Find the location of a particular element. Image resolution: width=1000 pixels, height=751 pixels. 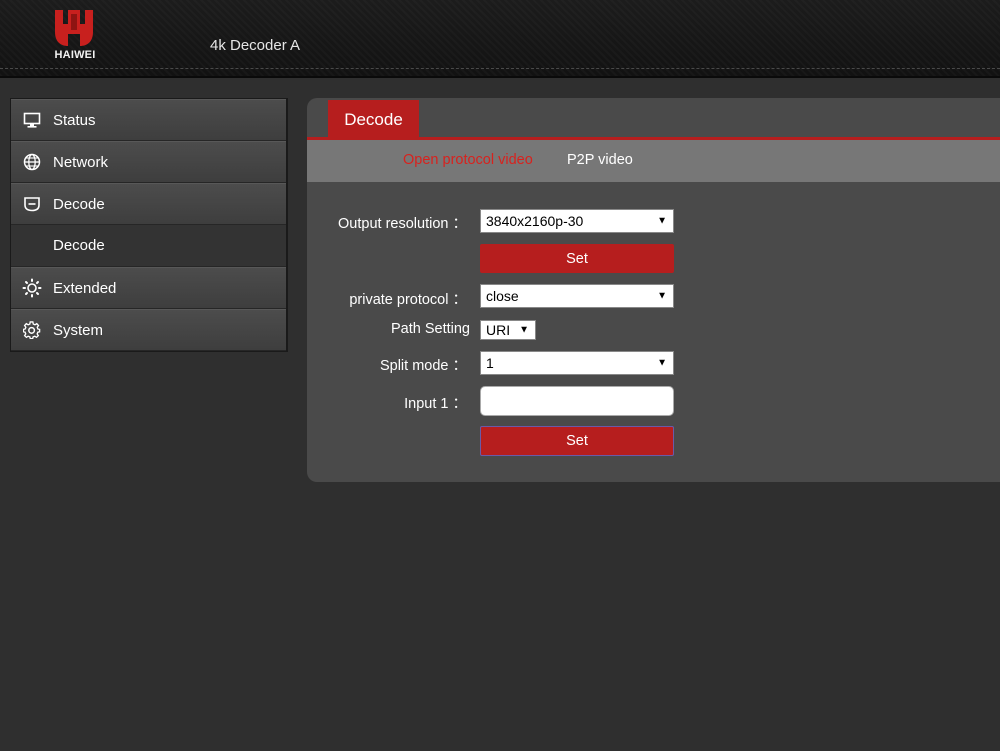

globe-icon is located at coordinates (32, 162).